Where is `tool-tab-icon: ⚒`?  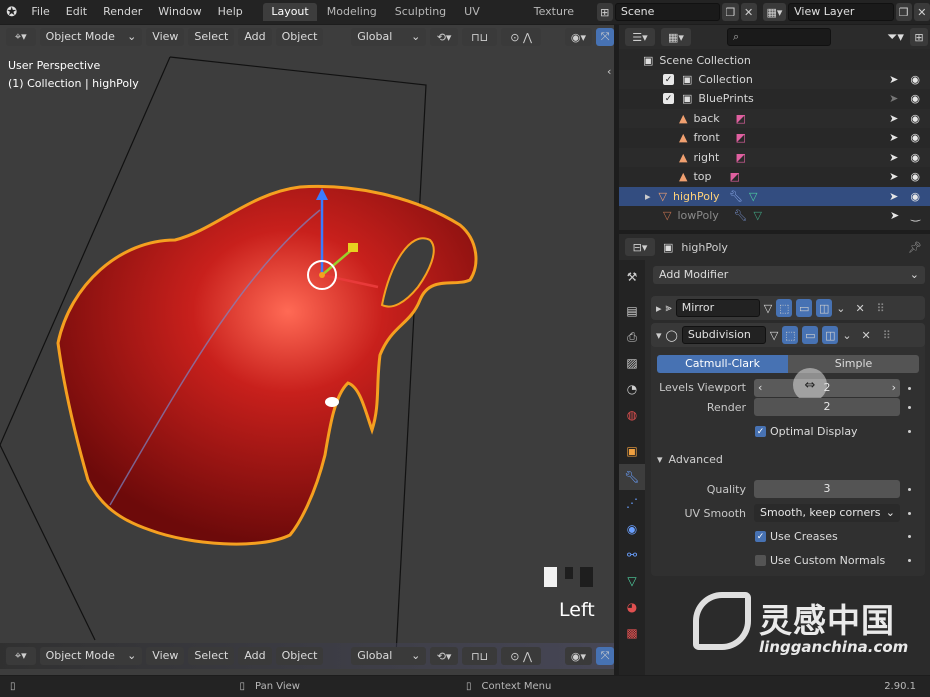 tool-tab-icon: ⚒ is located at coordinates (632, 277).